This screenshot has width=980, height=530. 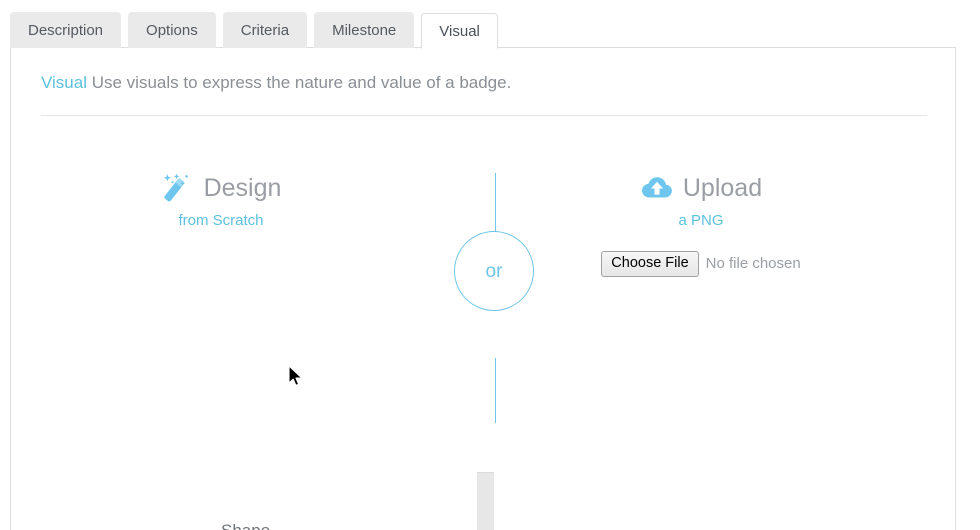 I want to click on tab-description: Description, so click(x=66, y=30).